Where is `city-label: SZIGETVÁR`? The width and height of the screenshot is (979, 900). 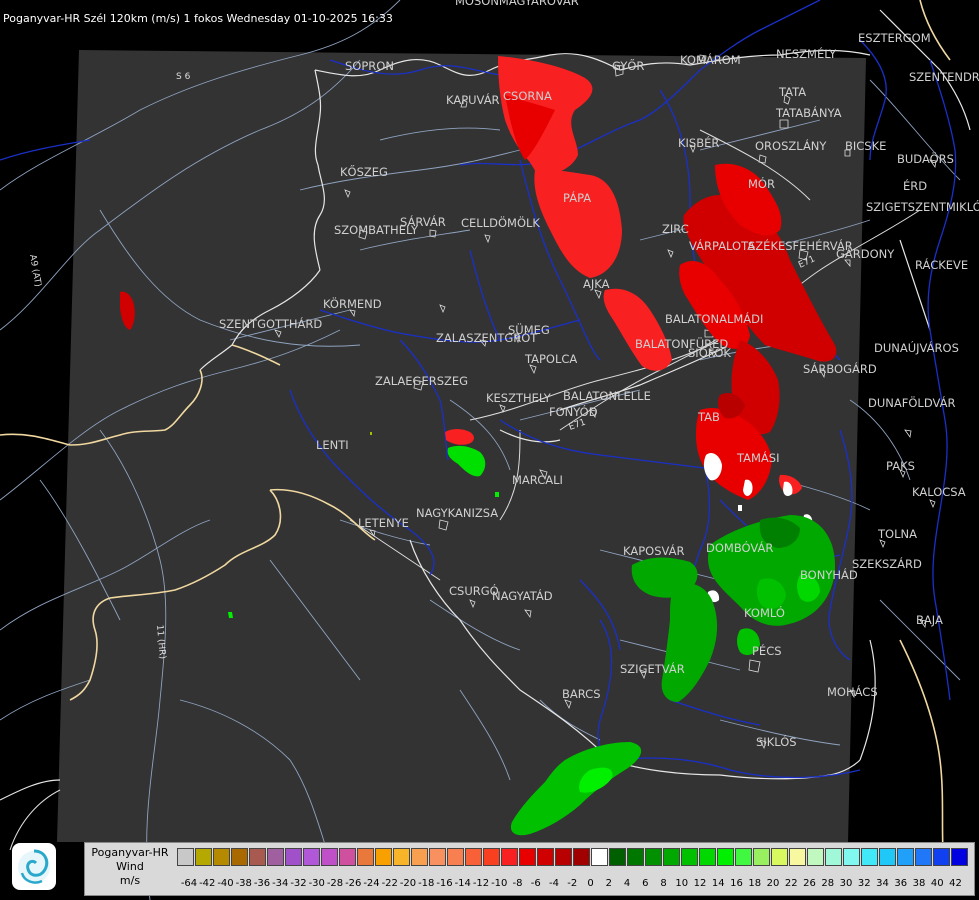
city-label: SZIGETVÁR is located at coordinates (652, 668).